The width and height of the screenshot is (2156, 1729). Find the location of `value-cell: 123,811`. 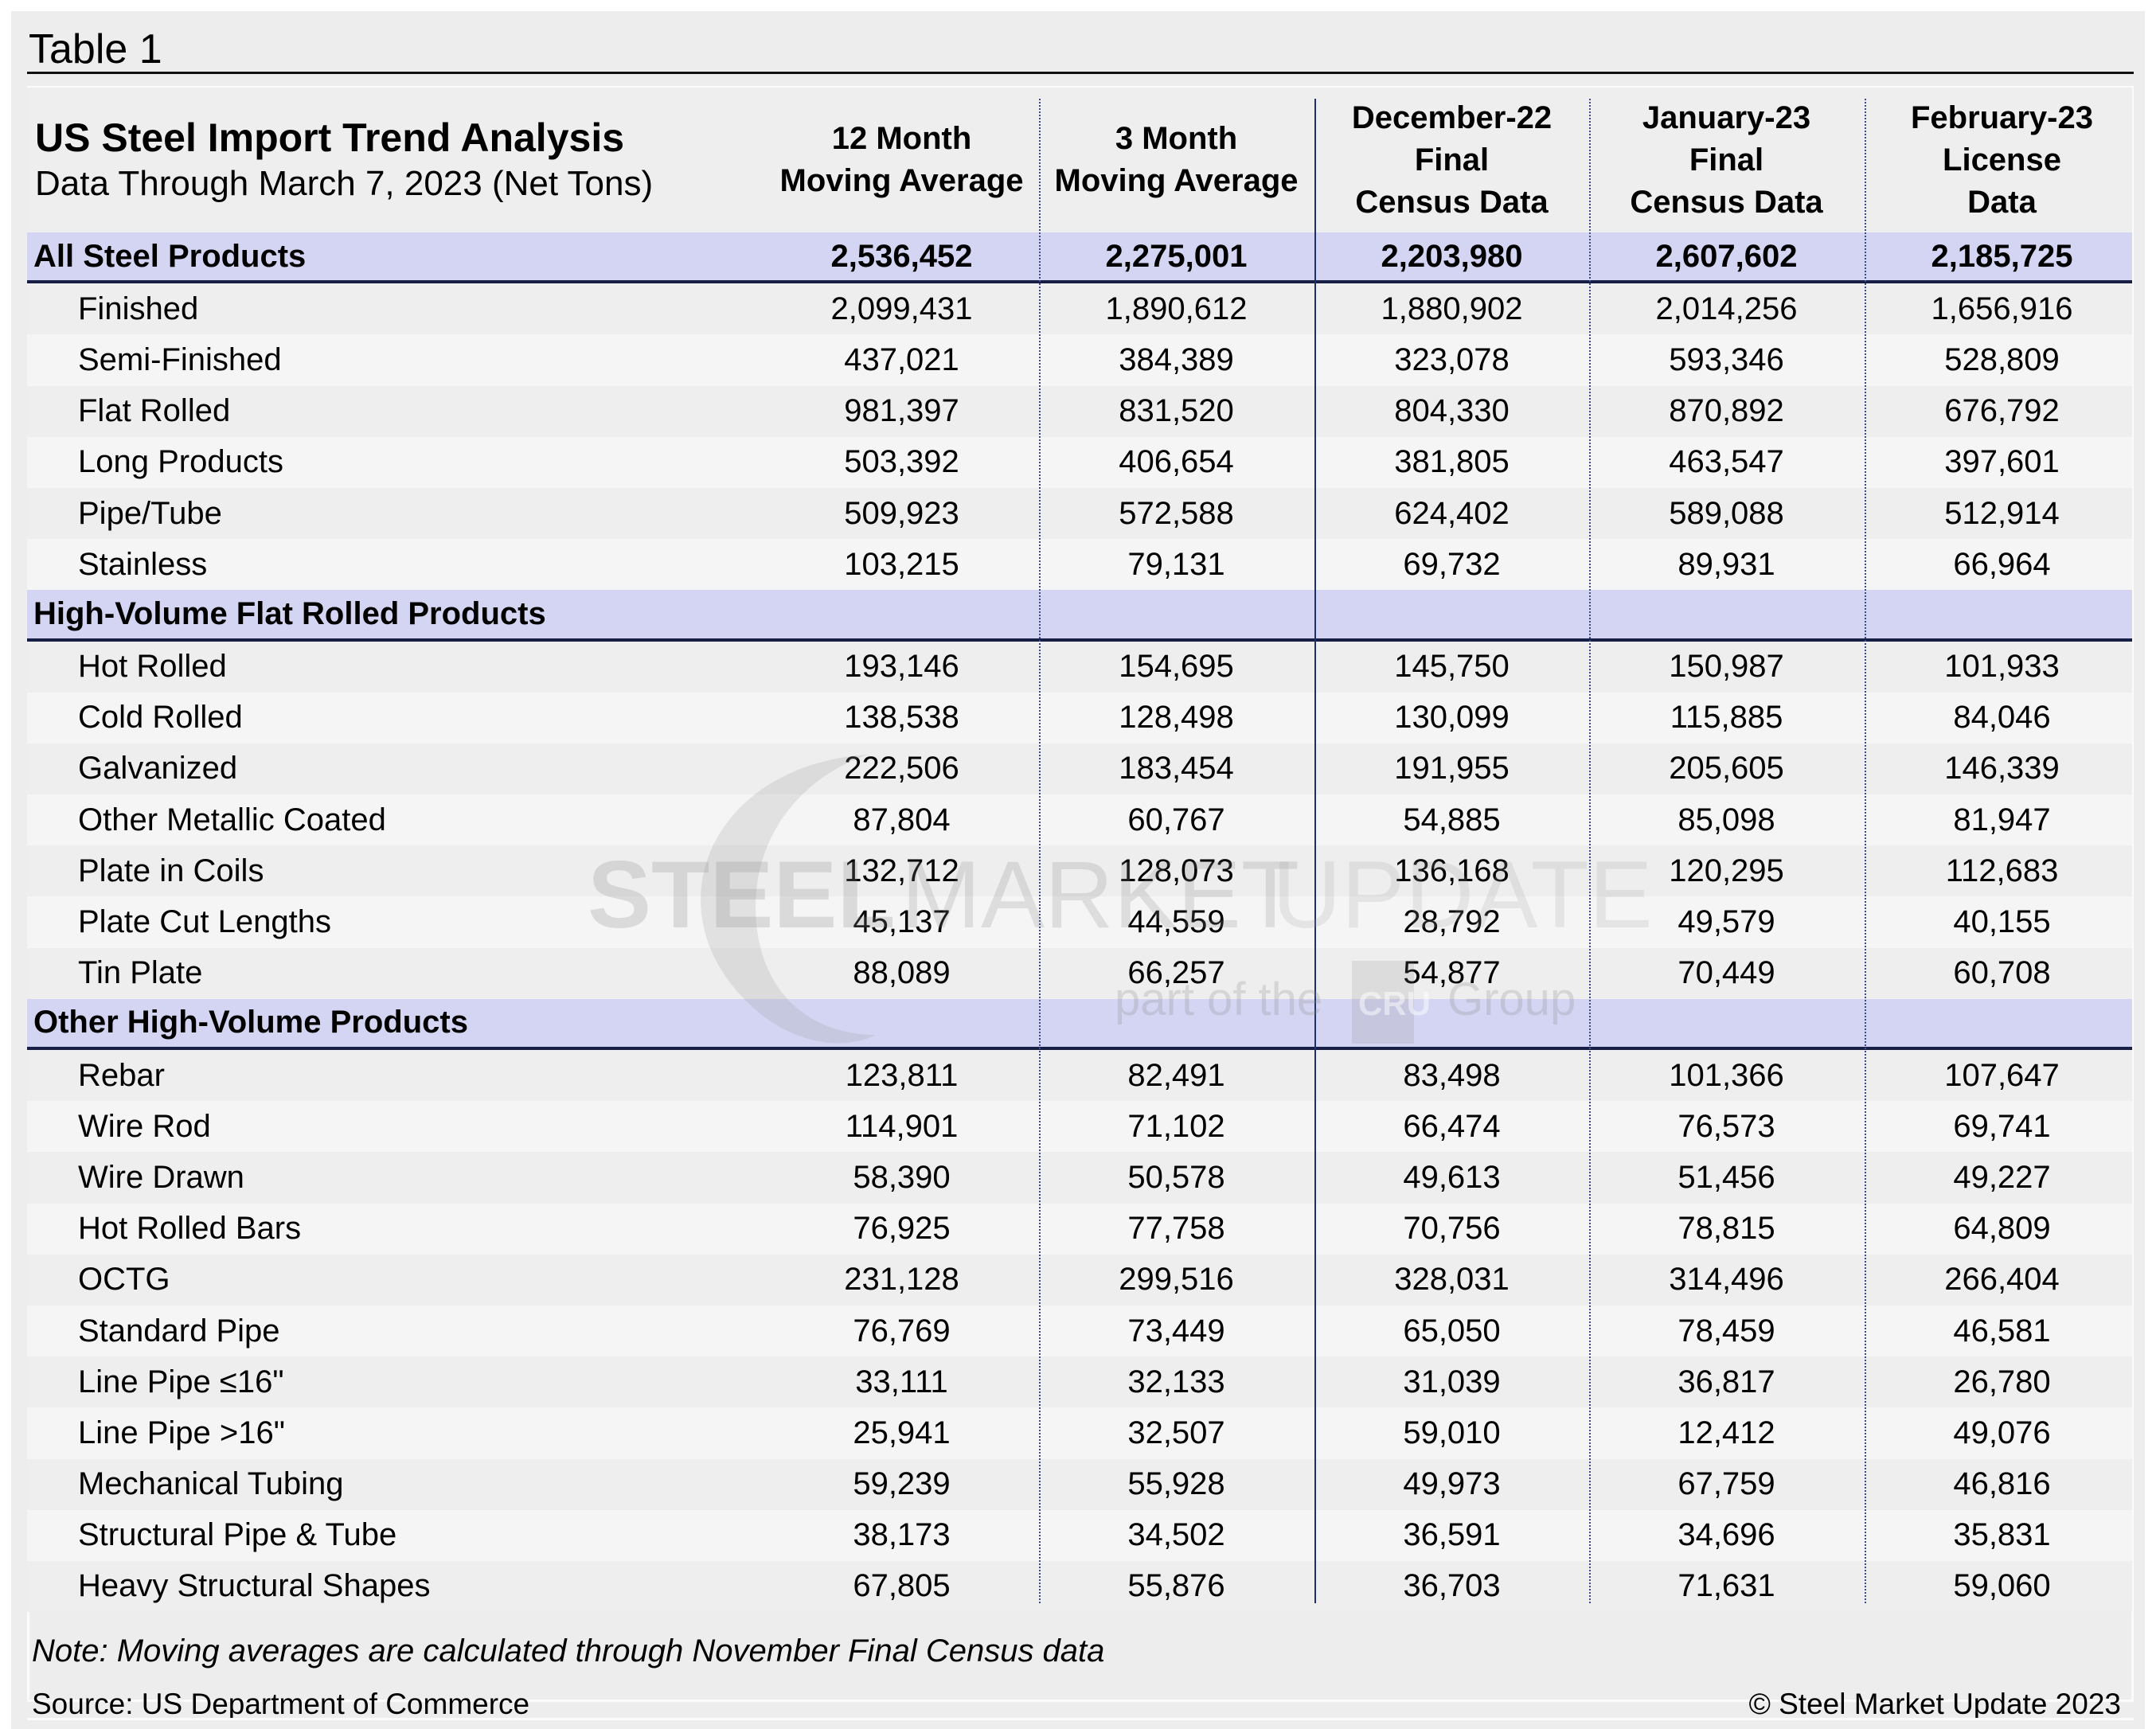

value-cell: 123,811 is located at coordinates (902, 1075).